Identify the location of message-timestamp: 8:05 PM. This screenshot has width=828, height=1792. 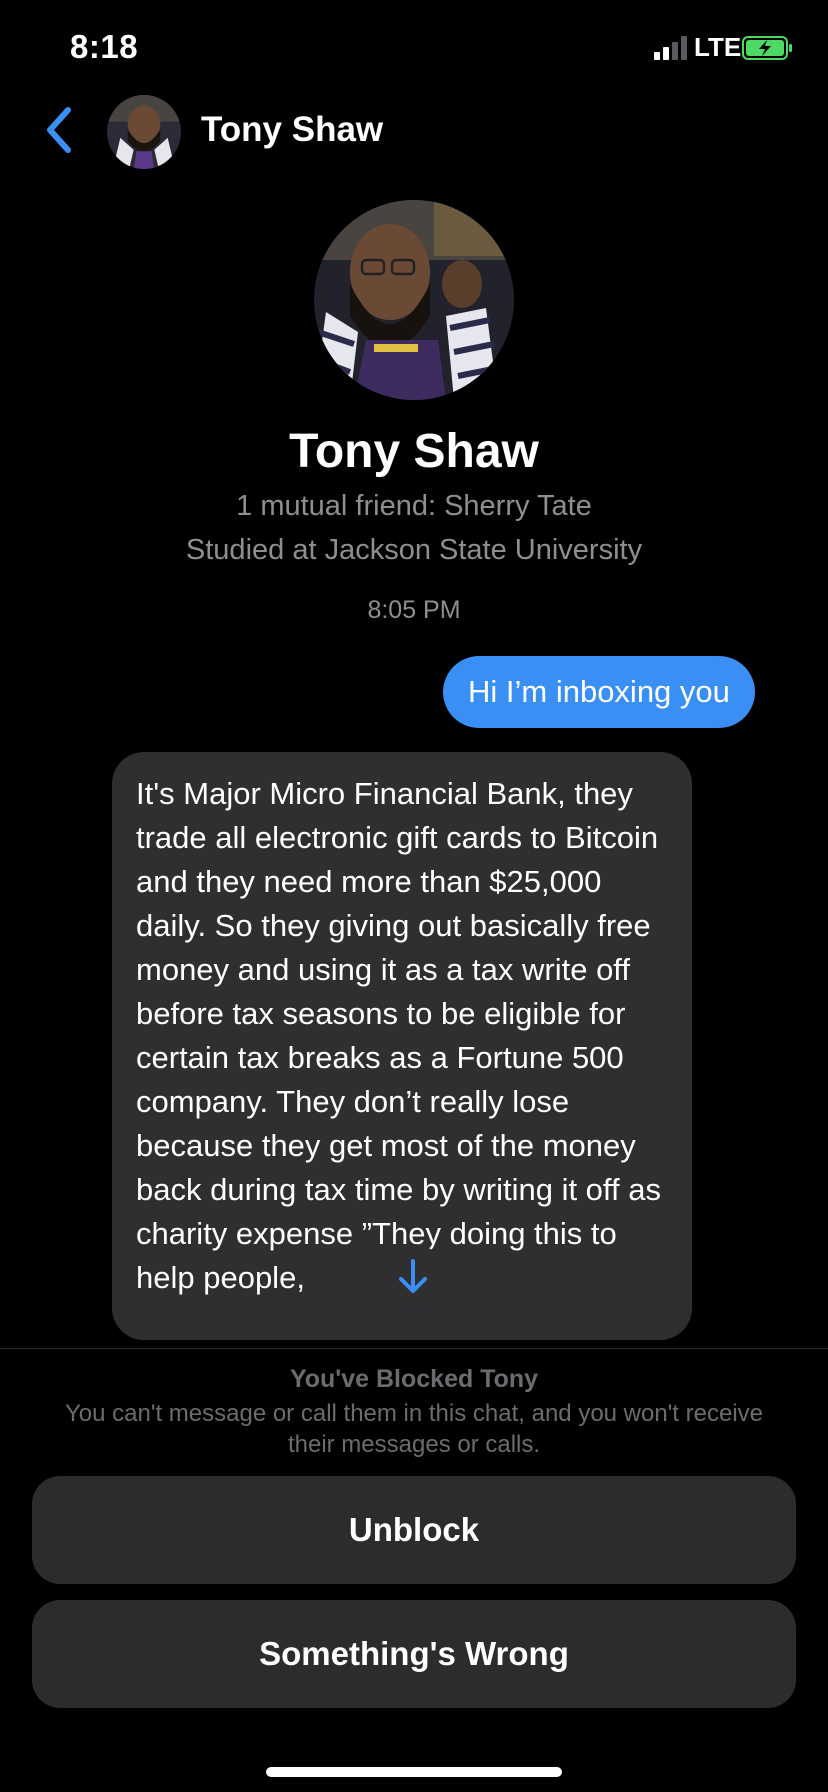
(414, 610).